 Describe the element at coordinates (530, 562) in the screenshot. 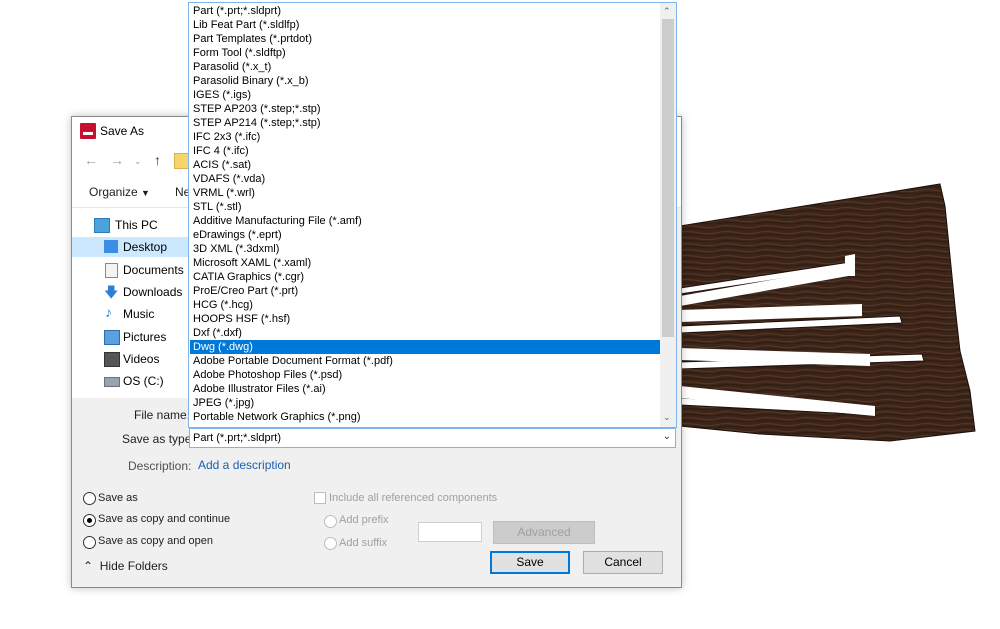

I see `save-button: Save` at that location.